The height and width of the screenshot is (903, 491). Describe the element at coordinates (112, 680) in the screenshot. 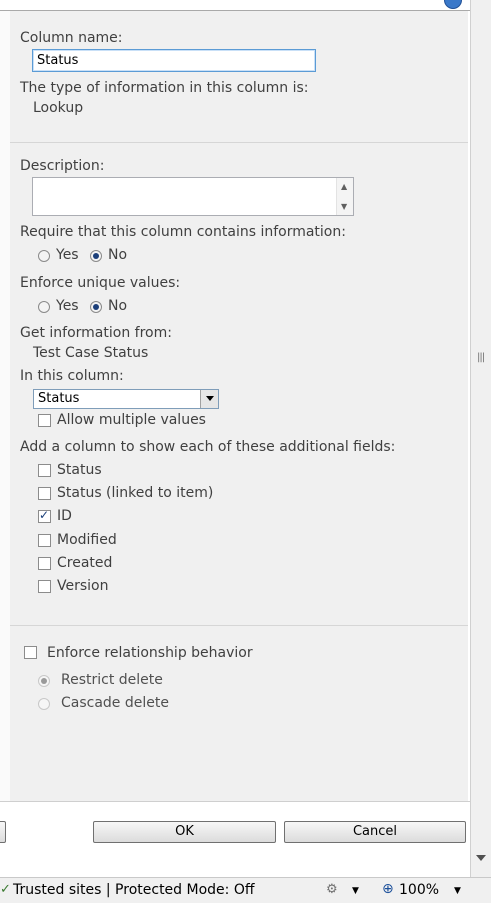

I see `restrict-delete-label: Restrict delete` at that location.